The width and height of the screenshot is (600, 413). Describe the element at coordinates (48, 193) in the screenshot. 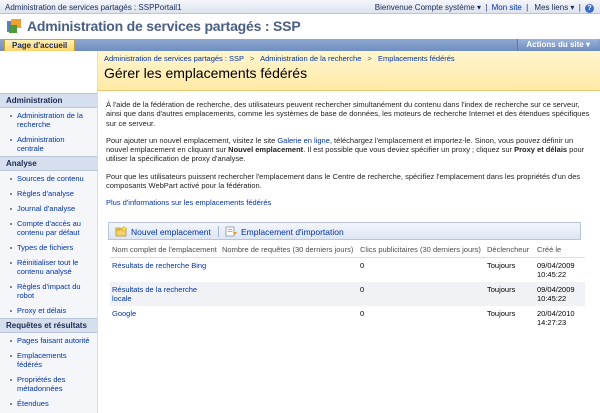

I see `nav-item-crawl-rules: Règles d'analyse` at that location.